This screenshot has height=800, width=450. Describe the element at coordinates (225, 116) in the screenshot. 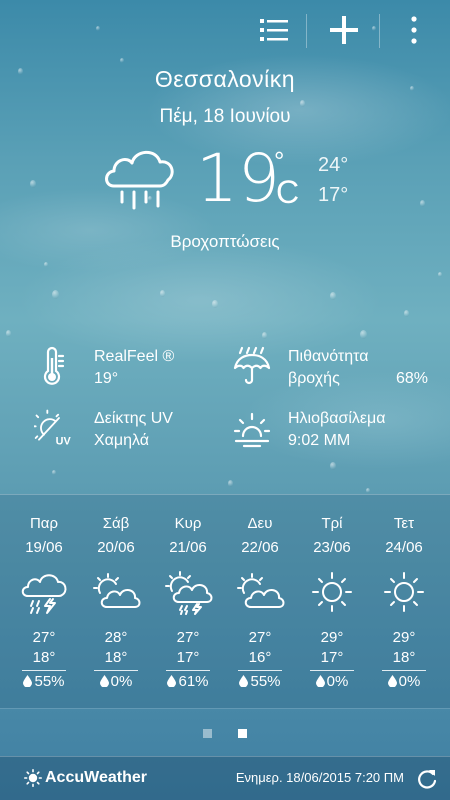

I see `current-date: Πέμ, 18 Ιουνίου` at that location.